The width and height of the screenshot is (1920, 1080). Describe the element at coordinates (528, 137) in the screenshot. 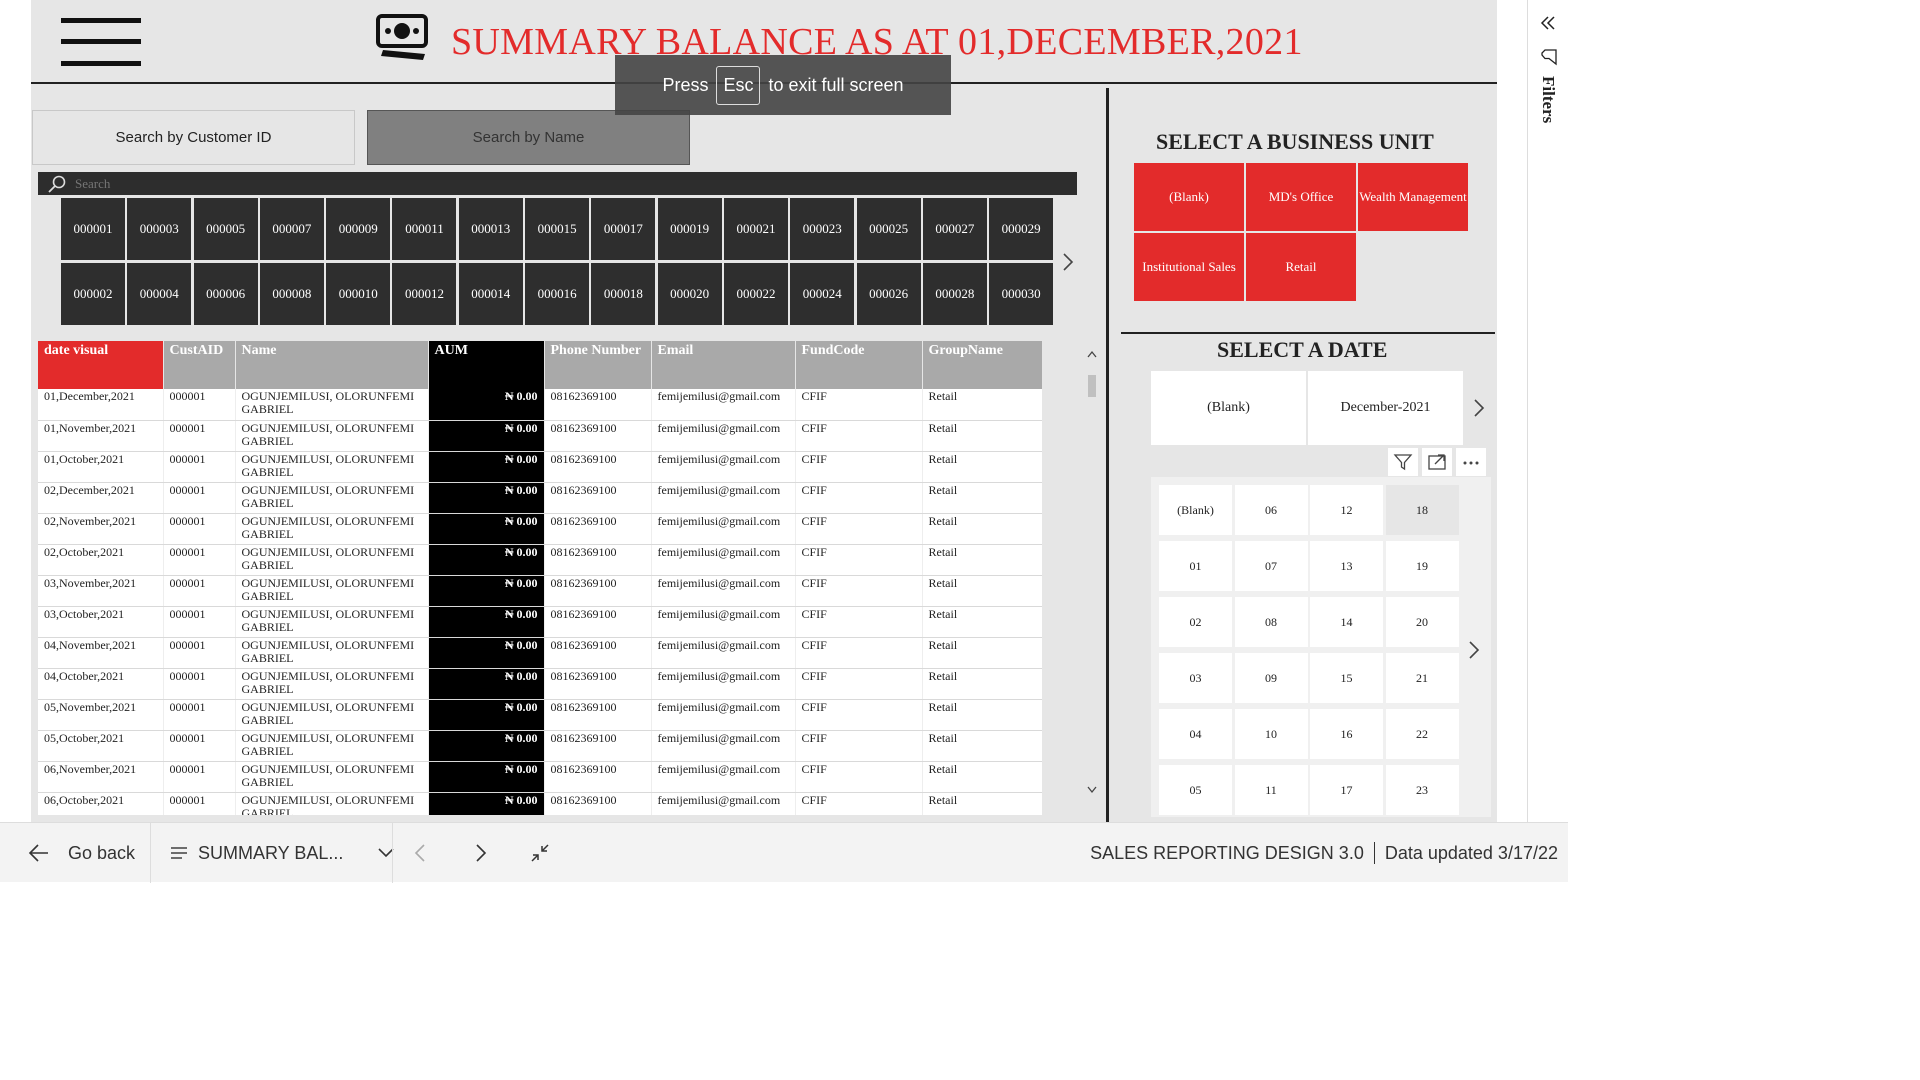

I see `search-by-name-button: Search by Name` at that location.